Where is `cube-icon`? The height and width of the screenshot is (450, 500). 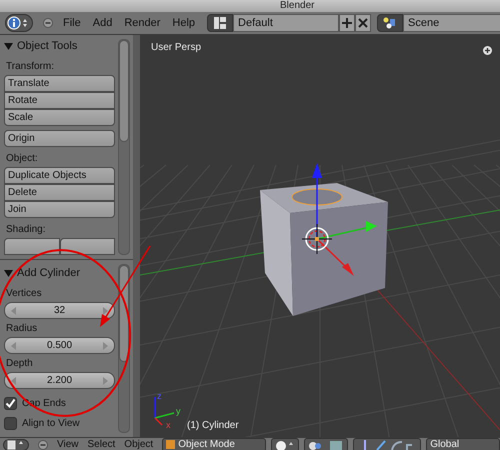
cube-icon is located at coordinates (171, 444).